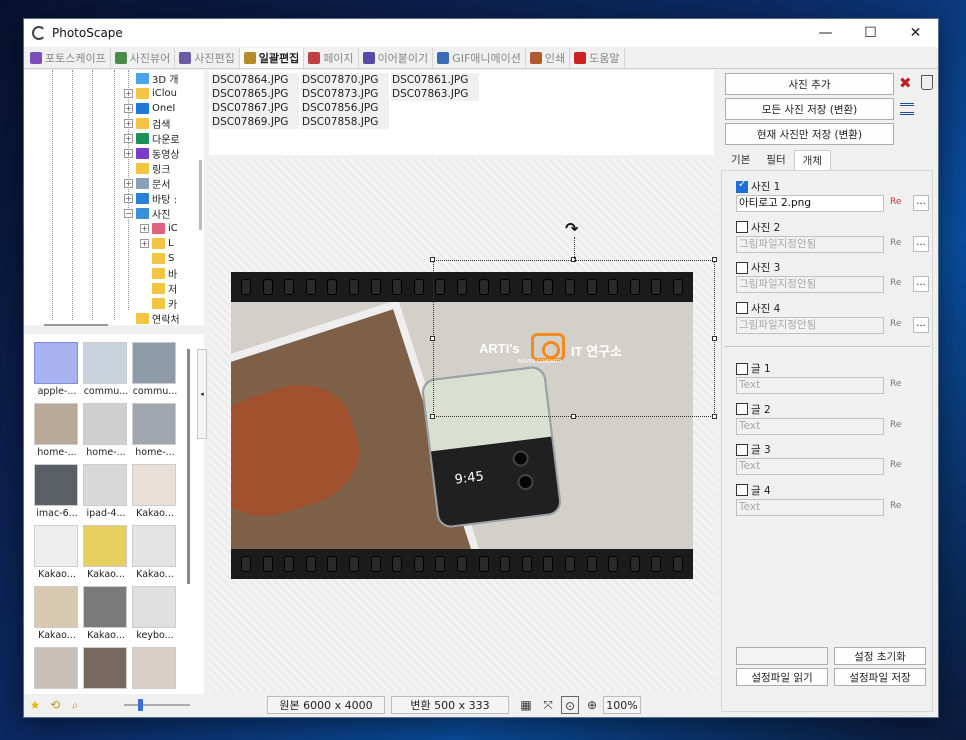  Describe the element at coordinates (810, 203) in the screenshot. I see `photo-input: 아티로고 2.png` at that location.